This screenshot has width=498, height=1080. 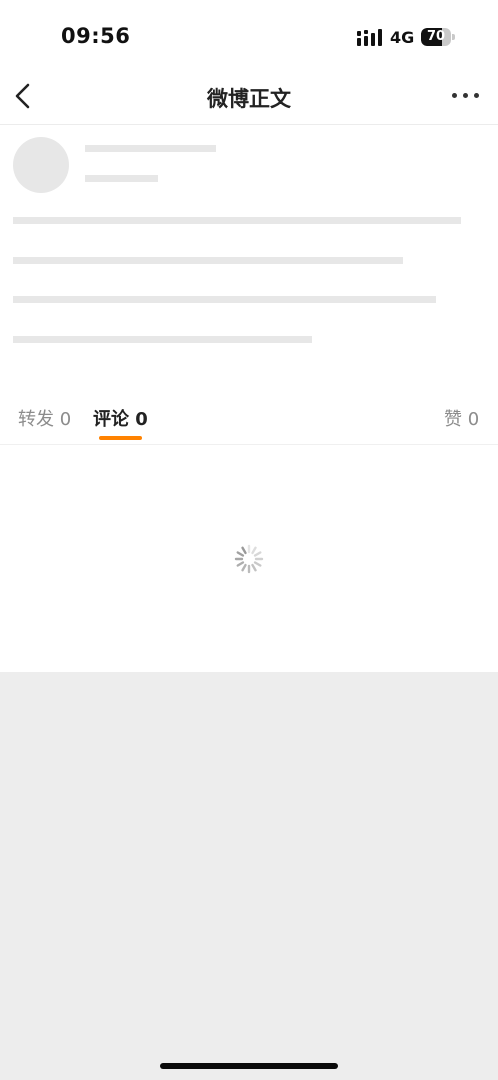 What do you see at coordinates (44, 418) in the screenshot?
I see `tab-reposts: 转发 0` at bounding box center [44, 418].